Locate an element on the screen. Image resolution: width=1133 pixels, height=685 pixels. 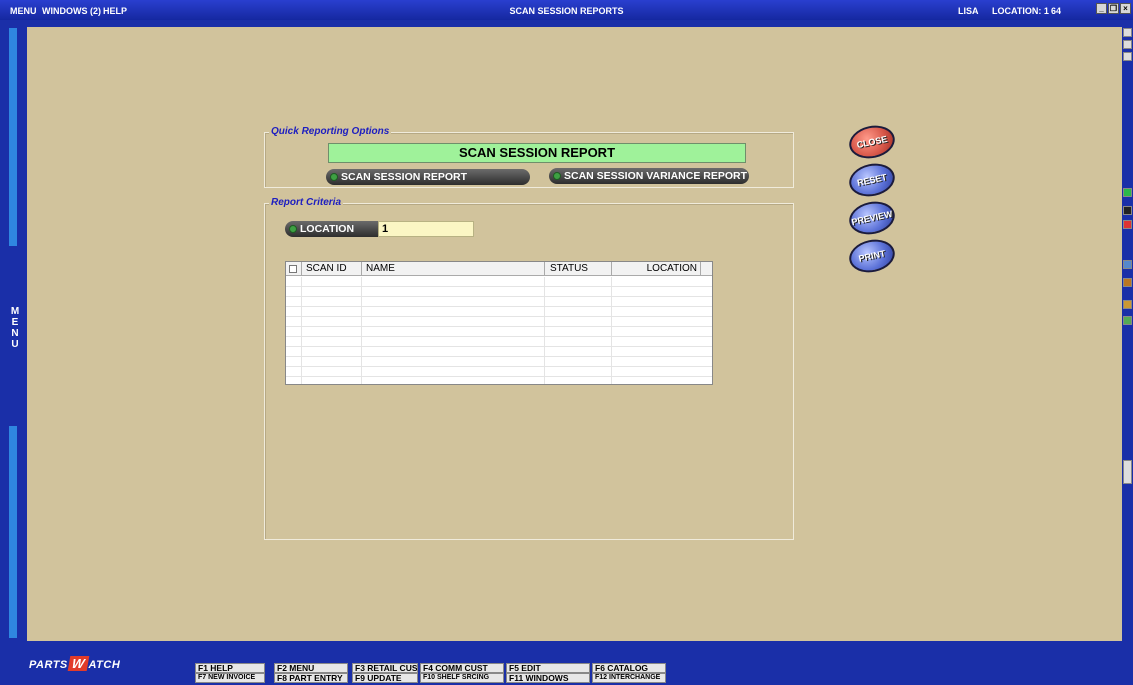
terminal-number: 64 is located at coordinates (1056, 11).